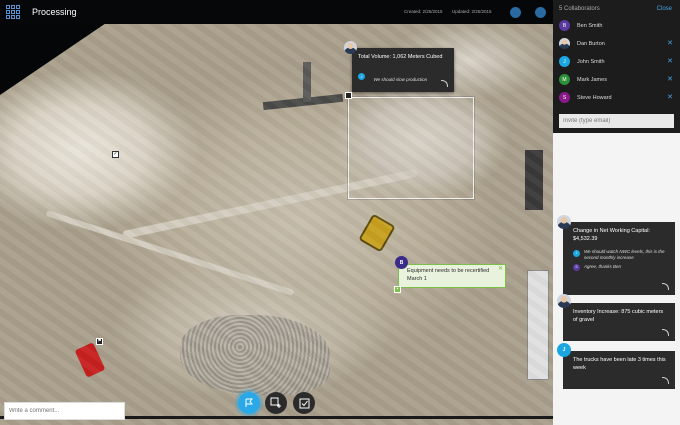  Describe the element at coordinates (397, 289) in the screenshot. I see `note-marker-icon: ▪` at that location.